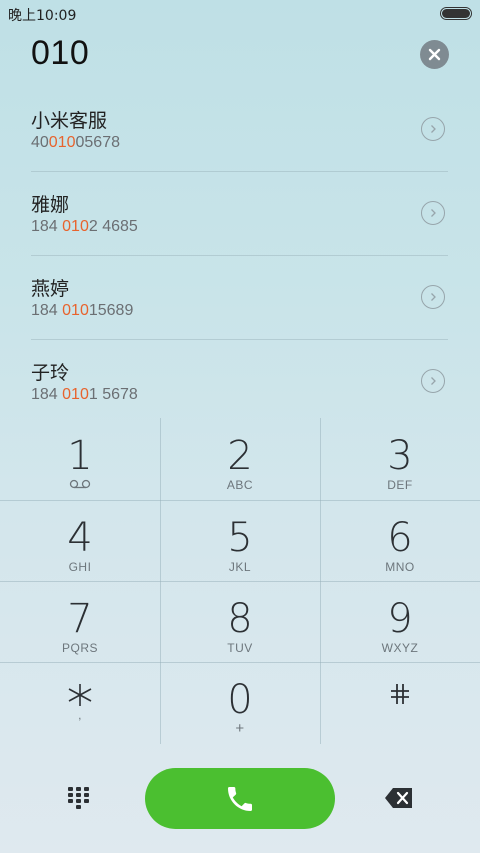  I want to click on contact-name: 雅娜, so click(50, 205).